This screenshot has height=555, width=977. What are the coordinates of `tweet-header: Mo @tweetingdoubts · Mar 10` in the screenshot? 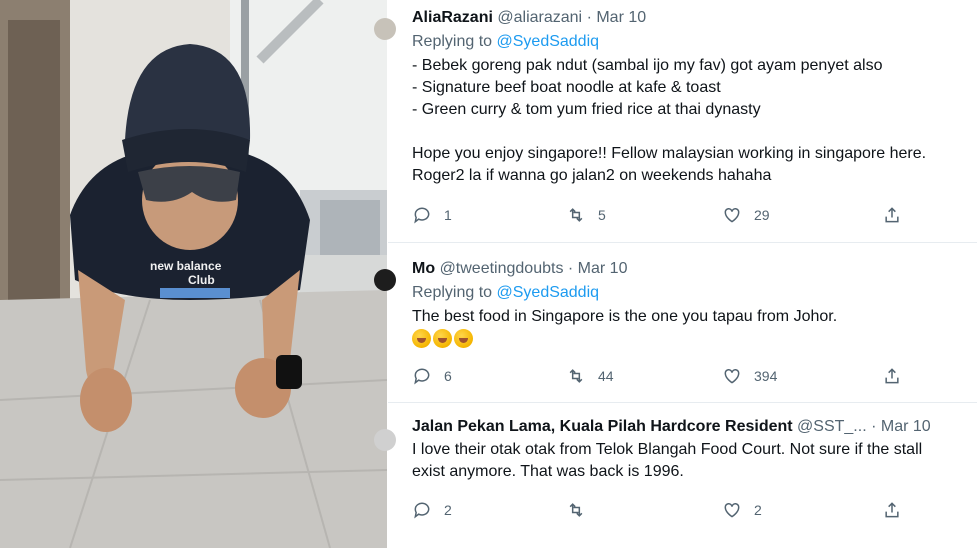 It's located at (689, 269).